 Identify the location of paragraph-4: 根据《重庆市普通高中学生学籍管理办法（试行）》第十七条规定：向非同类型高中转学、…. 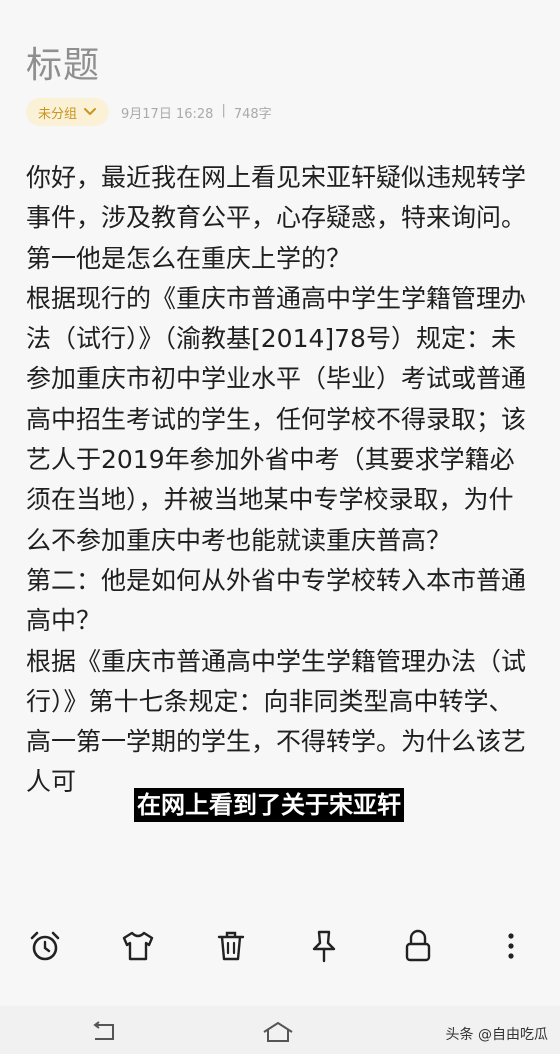
(276, 721).